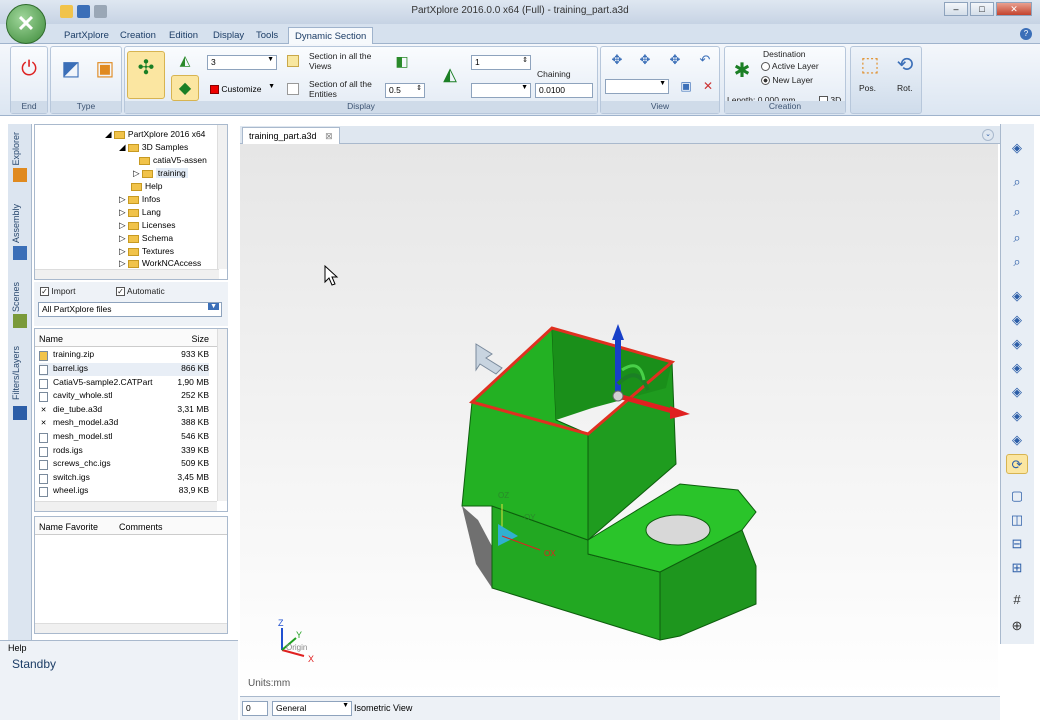  What do you see at coordinates (29, 70) in the screenshot?
I see `end-icon: ⏻` at bounding box center [29, 70].